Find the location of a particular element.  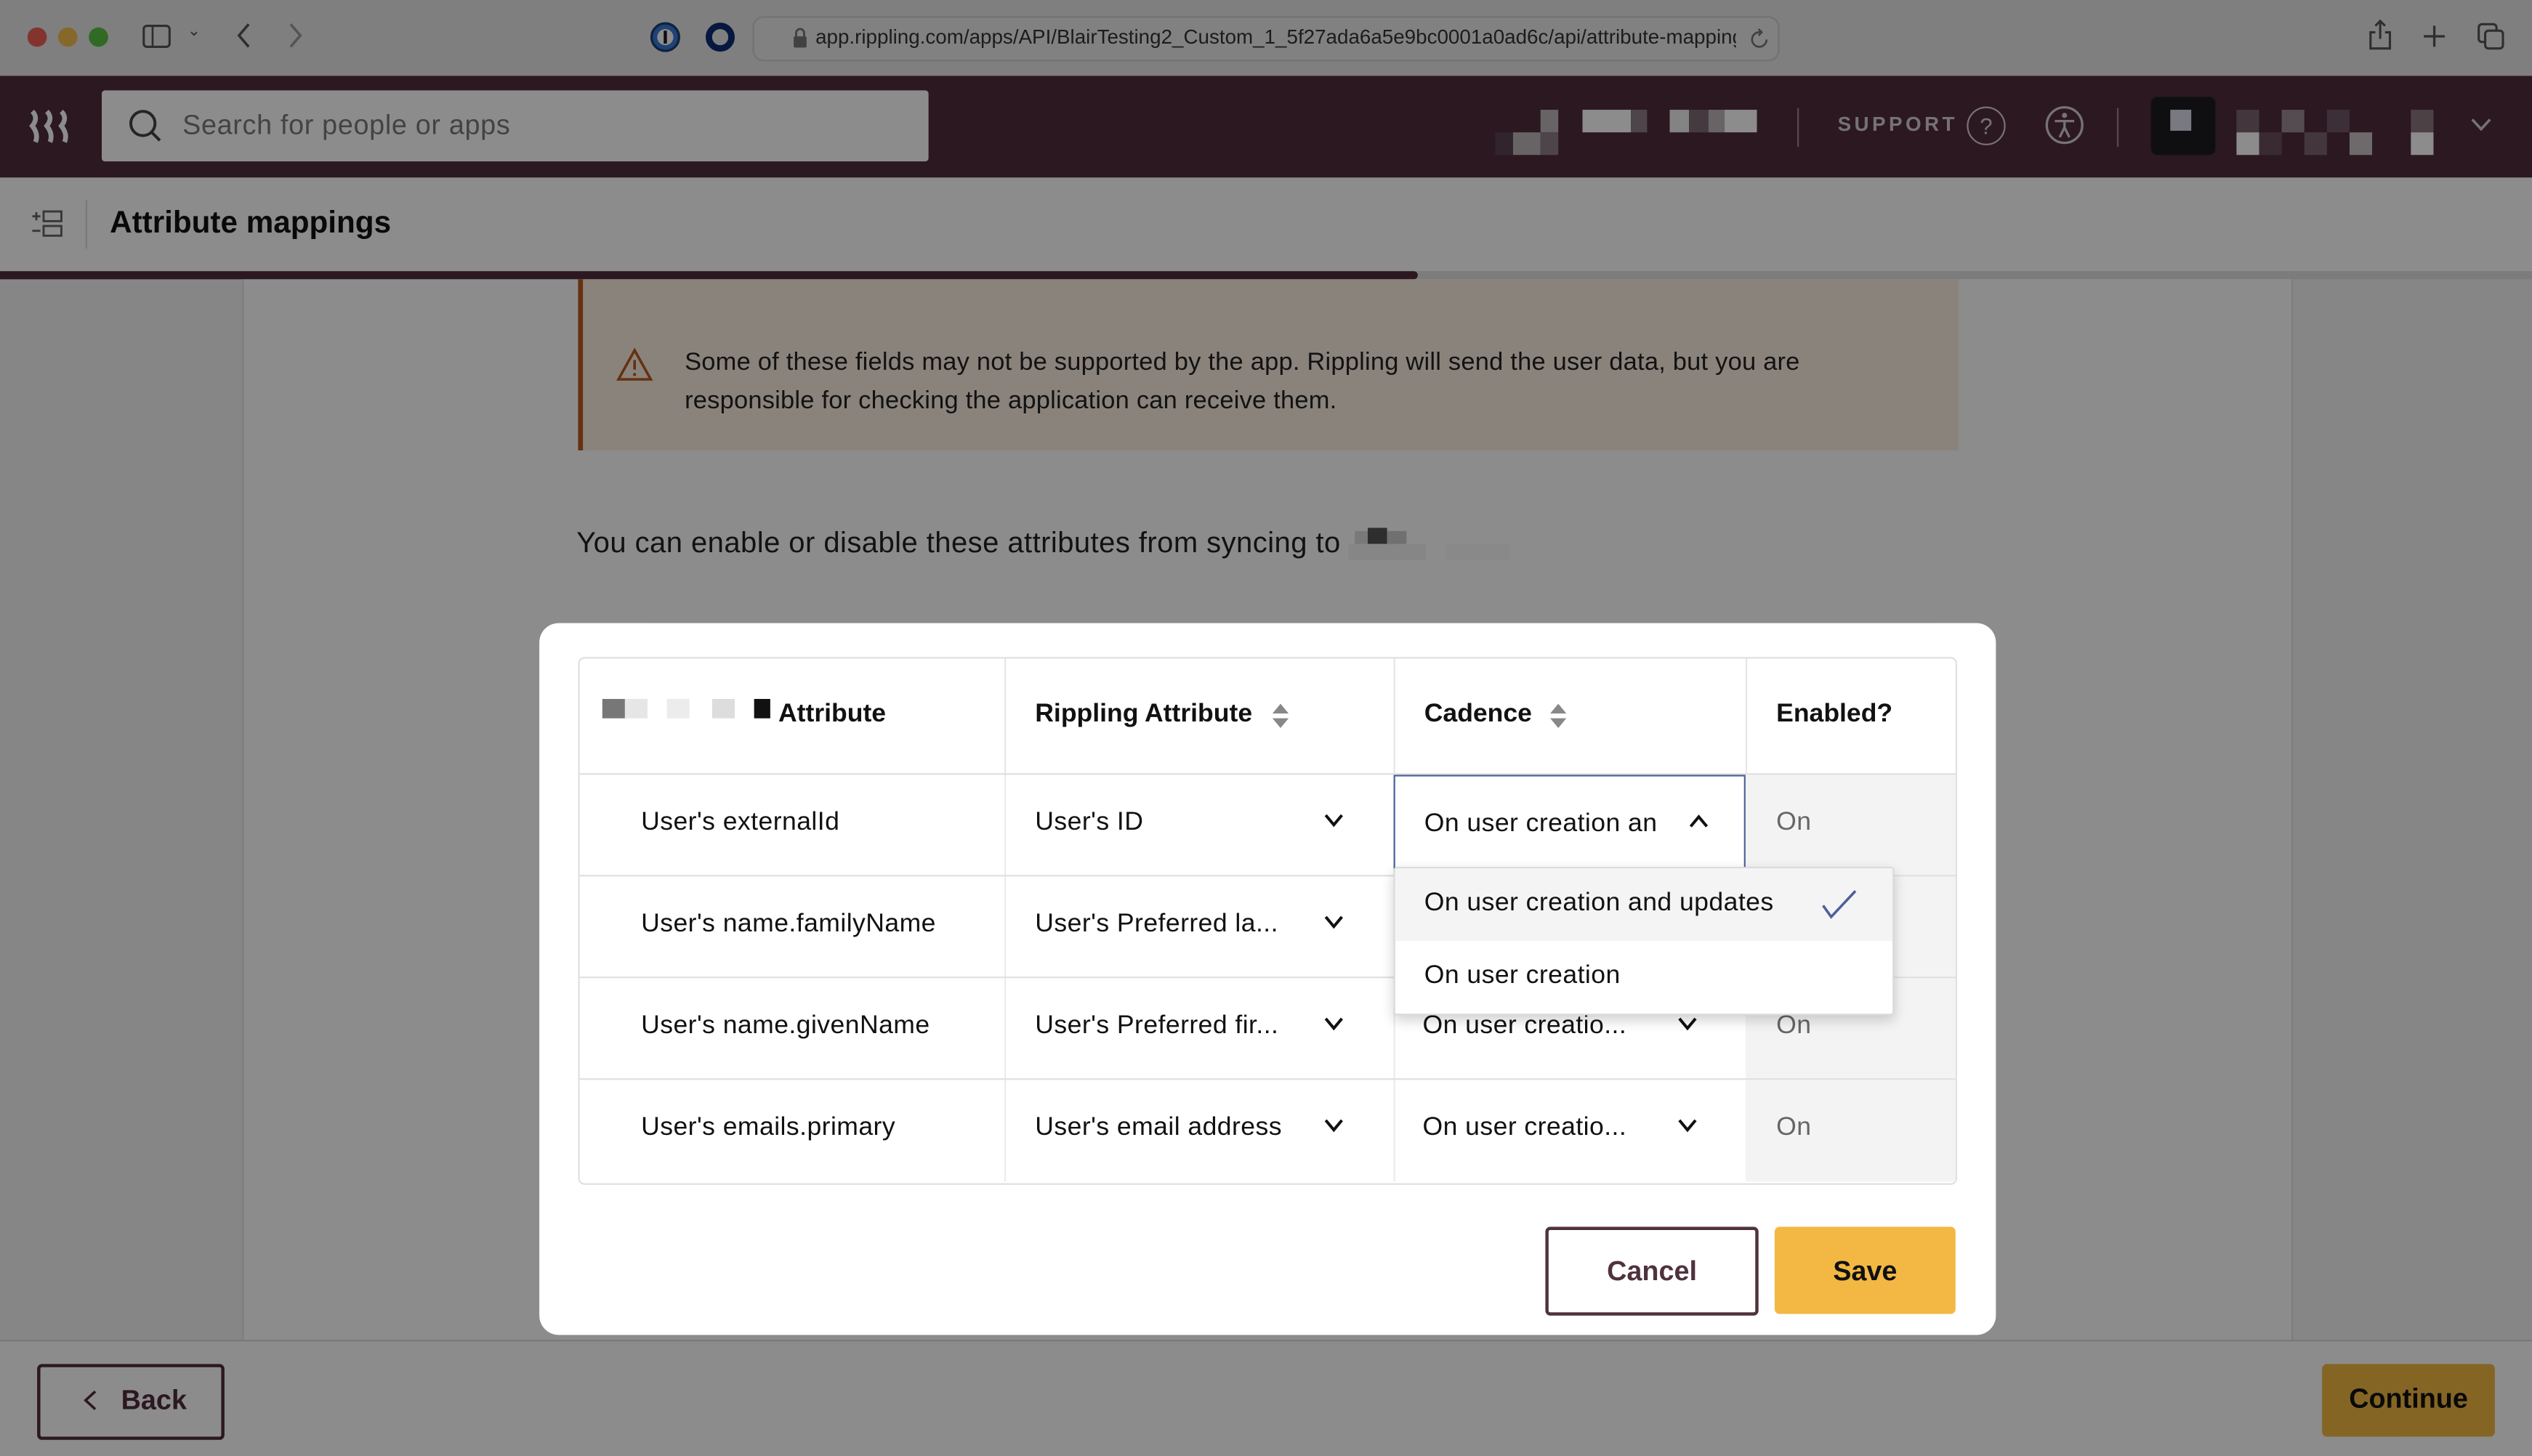

attribute-cell: User's externalId is located at coordinates (793, 826).